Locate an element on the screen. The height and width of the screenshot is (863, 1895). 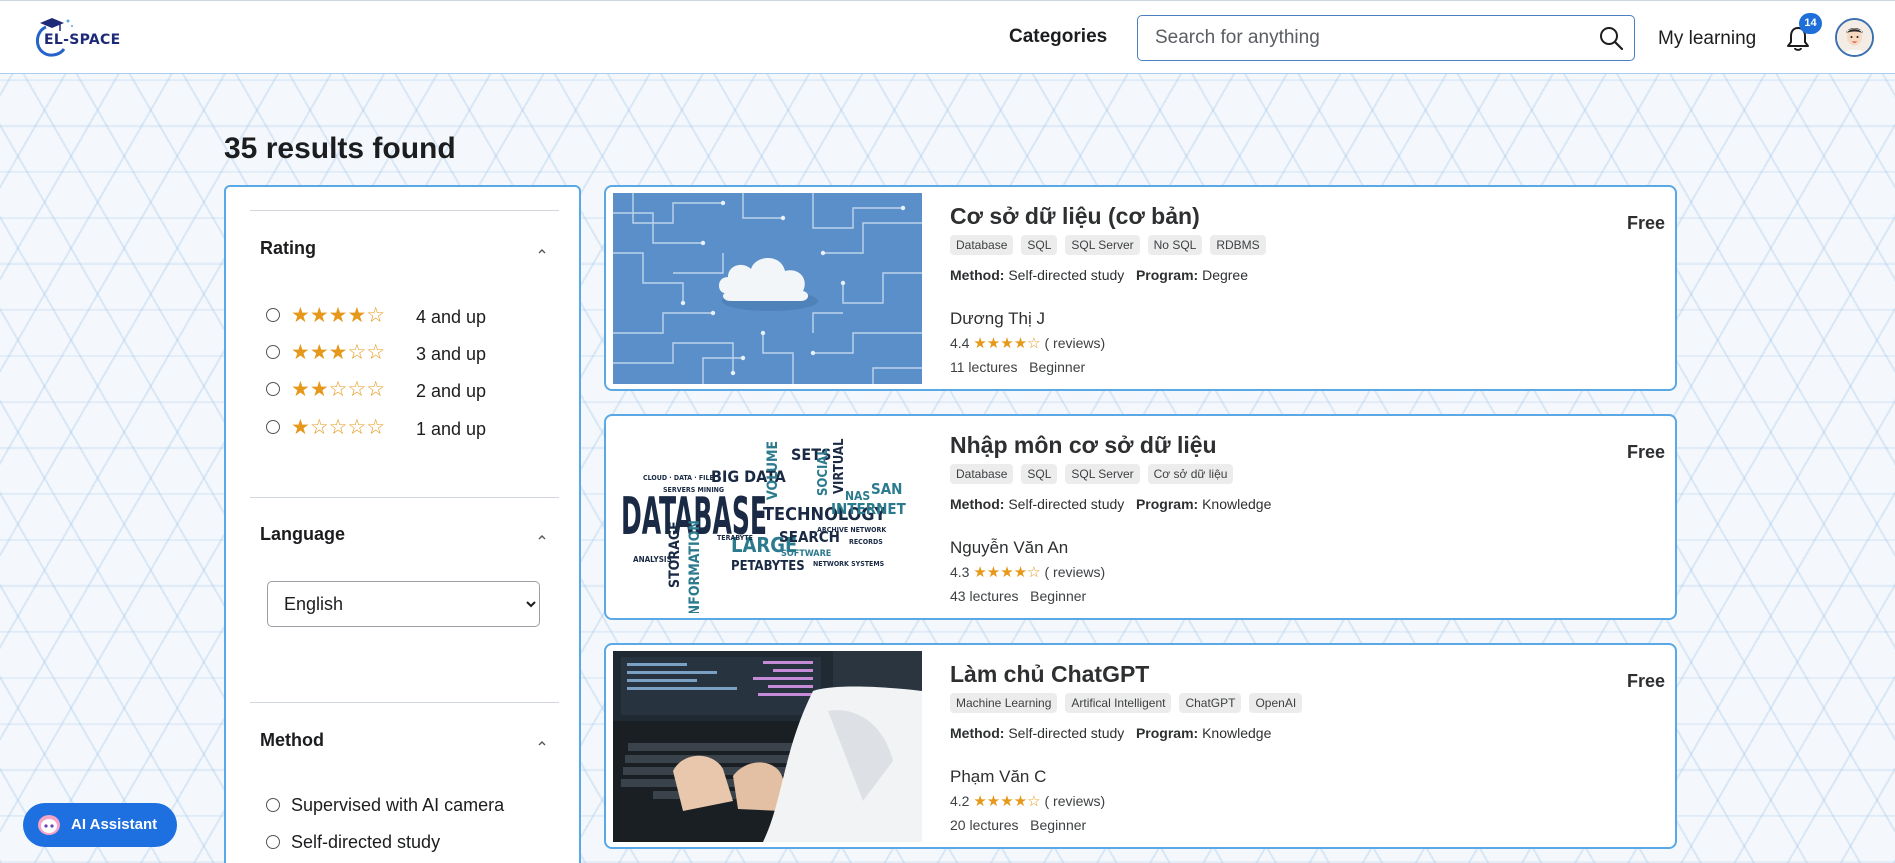
logo-text: EL-SPACE is located at coordinates (82, 40).